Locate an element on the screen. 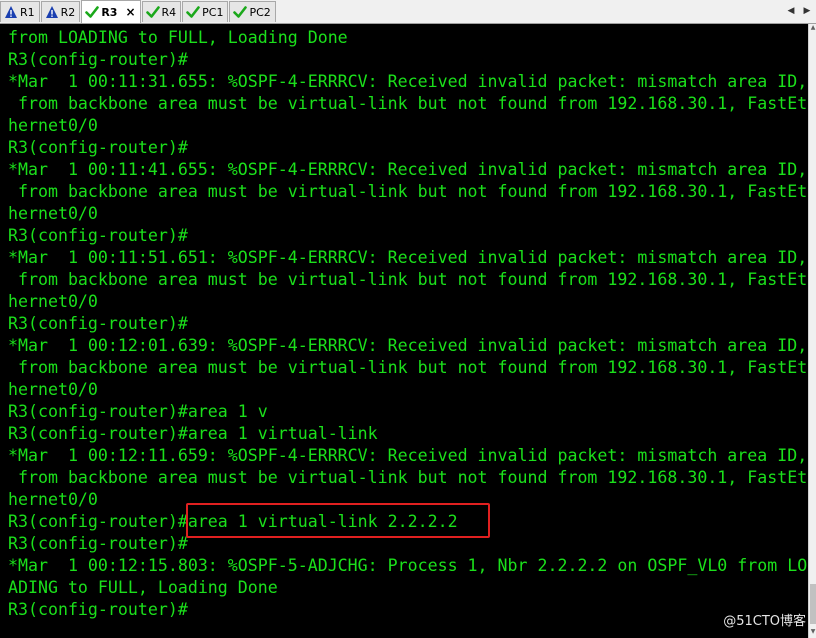 Image resolution: width=816 pixels, height=638 pixels. tab-label: R2 is located at coordinates (68, 12).